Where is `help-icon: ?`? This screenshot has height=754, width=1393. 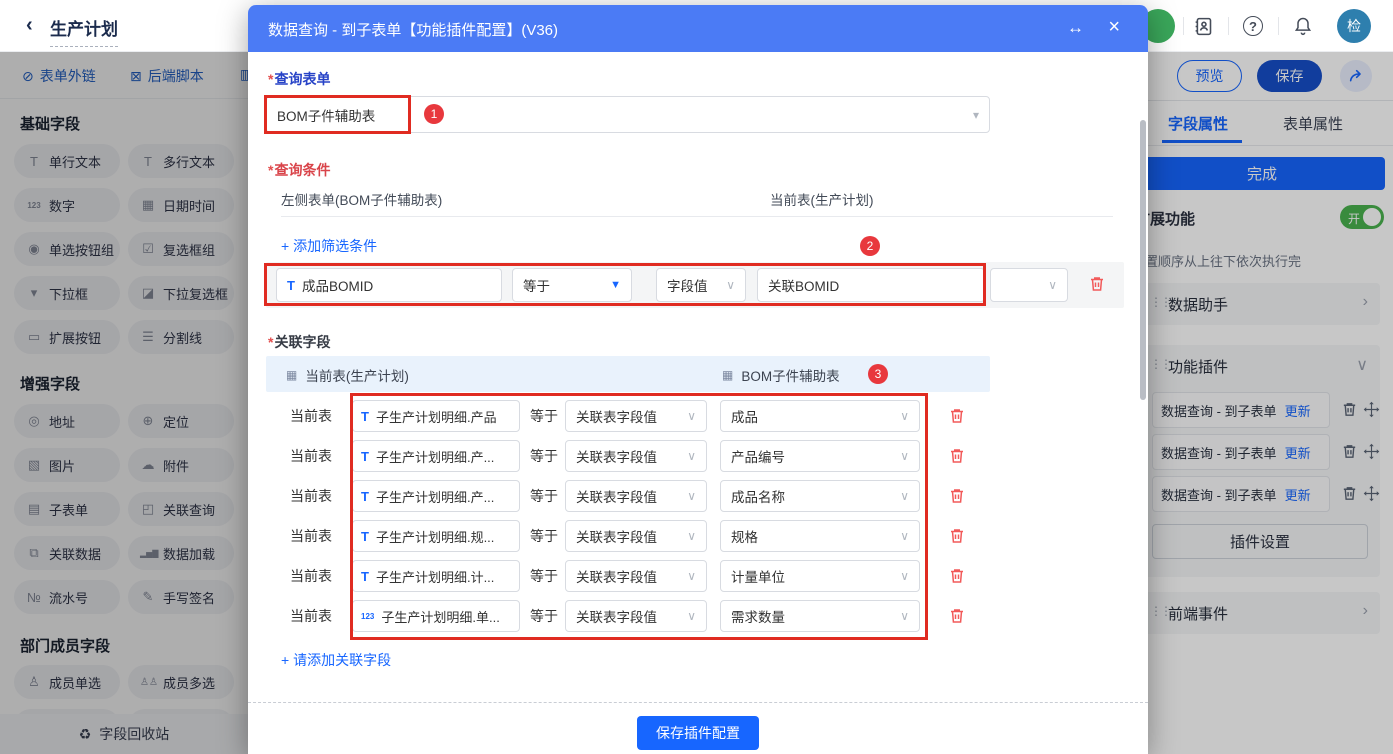
help-icon: ? is located at coordinates (1253, 26).